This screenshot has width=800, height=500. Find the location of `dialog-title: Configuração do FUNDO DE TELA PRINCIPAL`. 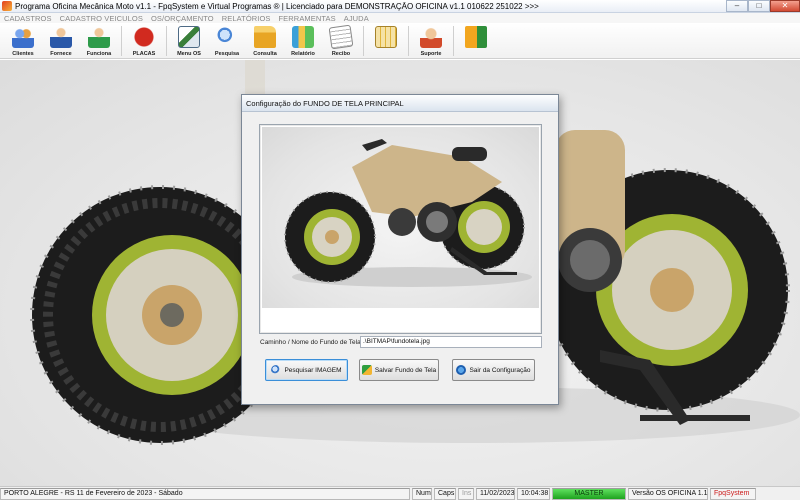

dialog-title: Configuração do FUNDO DE TELA PRINCIPAL is located at coordinates (400, 103).